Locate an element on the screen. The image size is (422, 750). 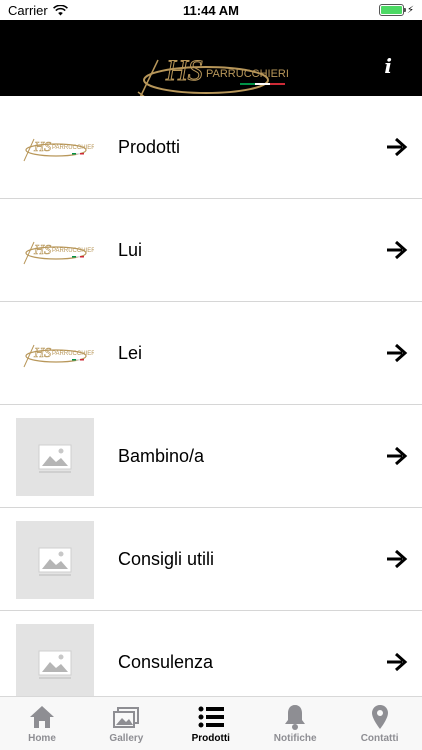
tab-notifiche: Notifiche is located at coordinates (295, 723).